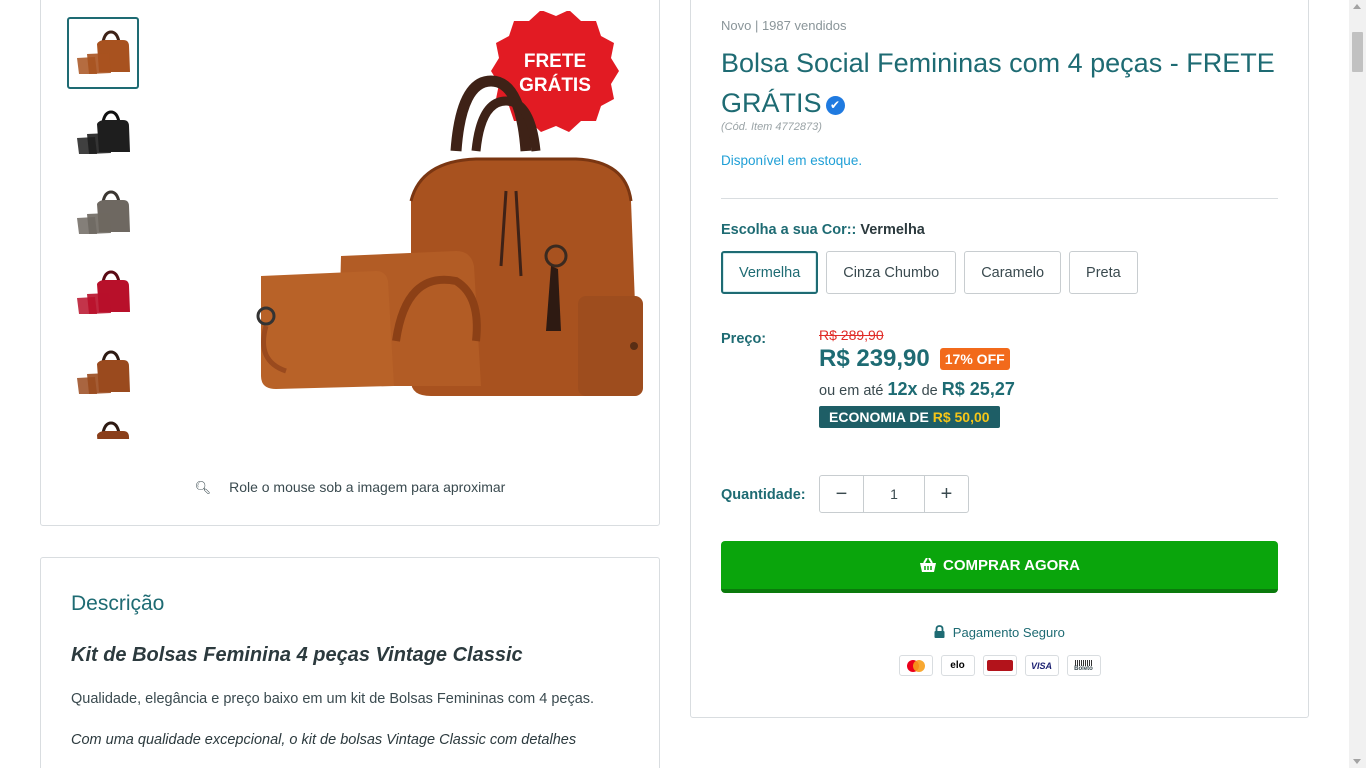  Describe the element at coordinates (1357, 6) in the screenshot. I see `scroll-up-arrow-icon` at that location.